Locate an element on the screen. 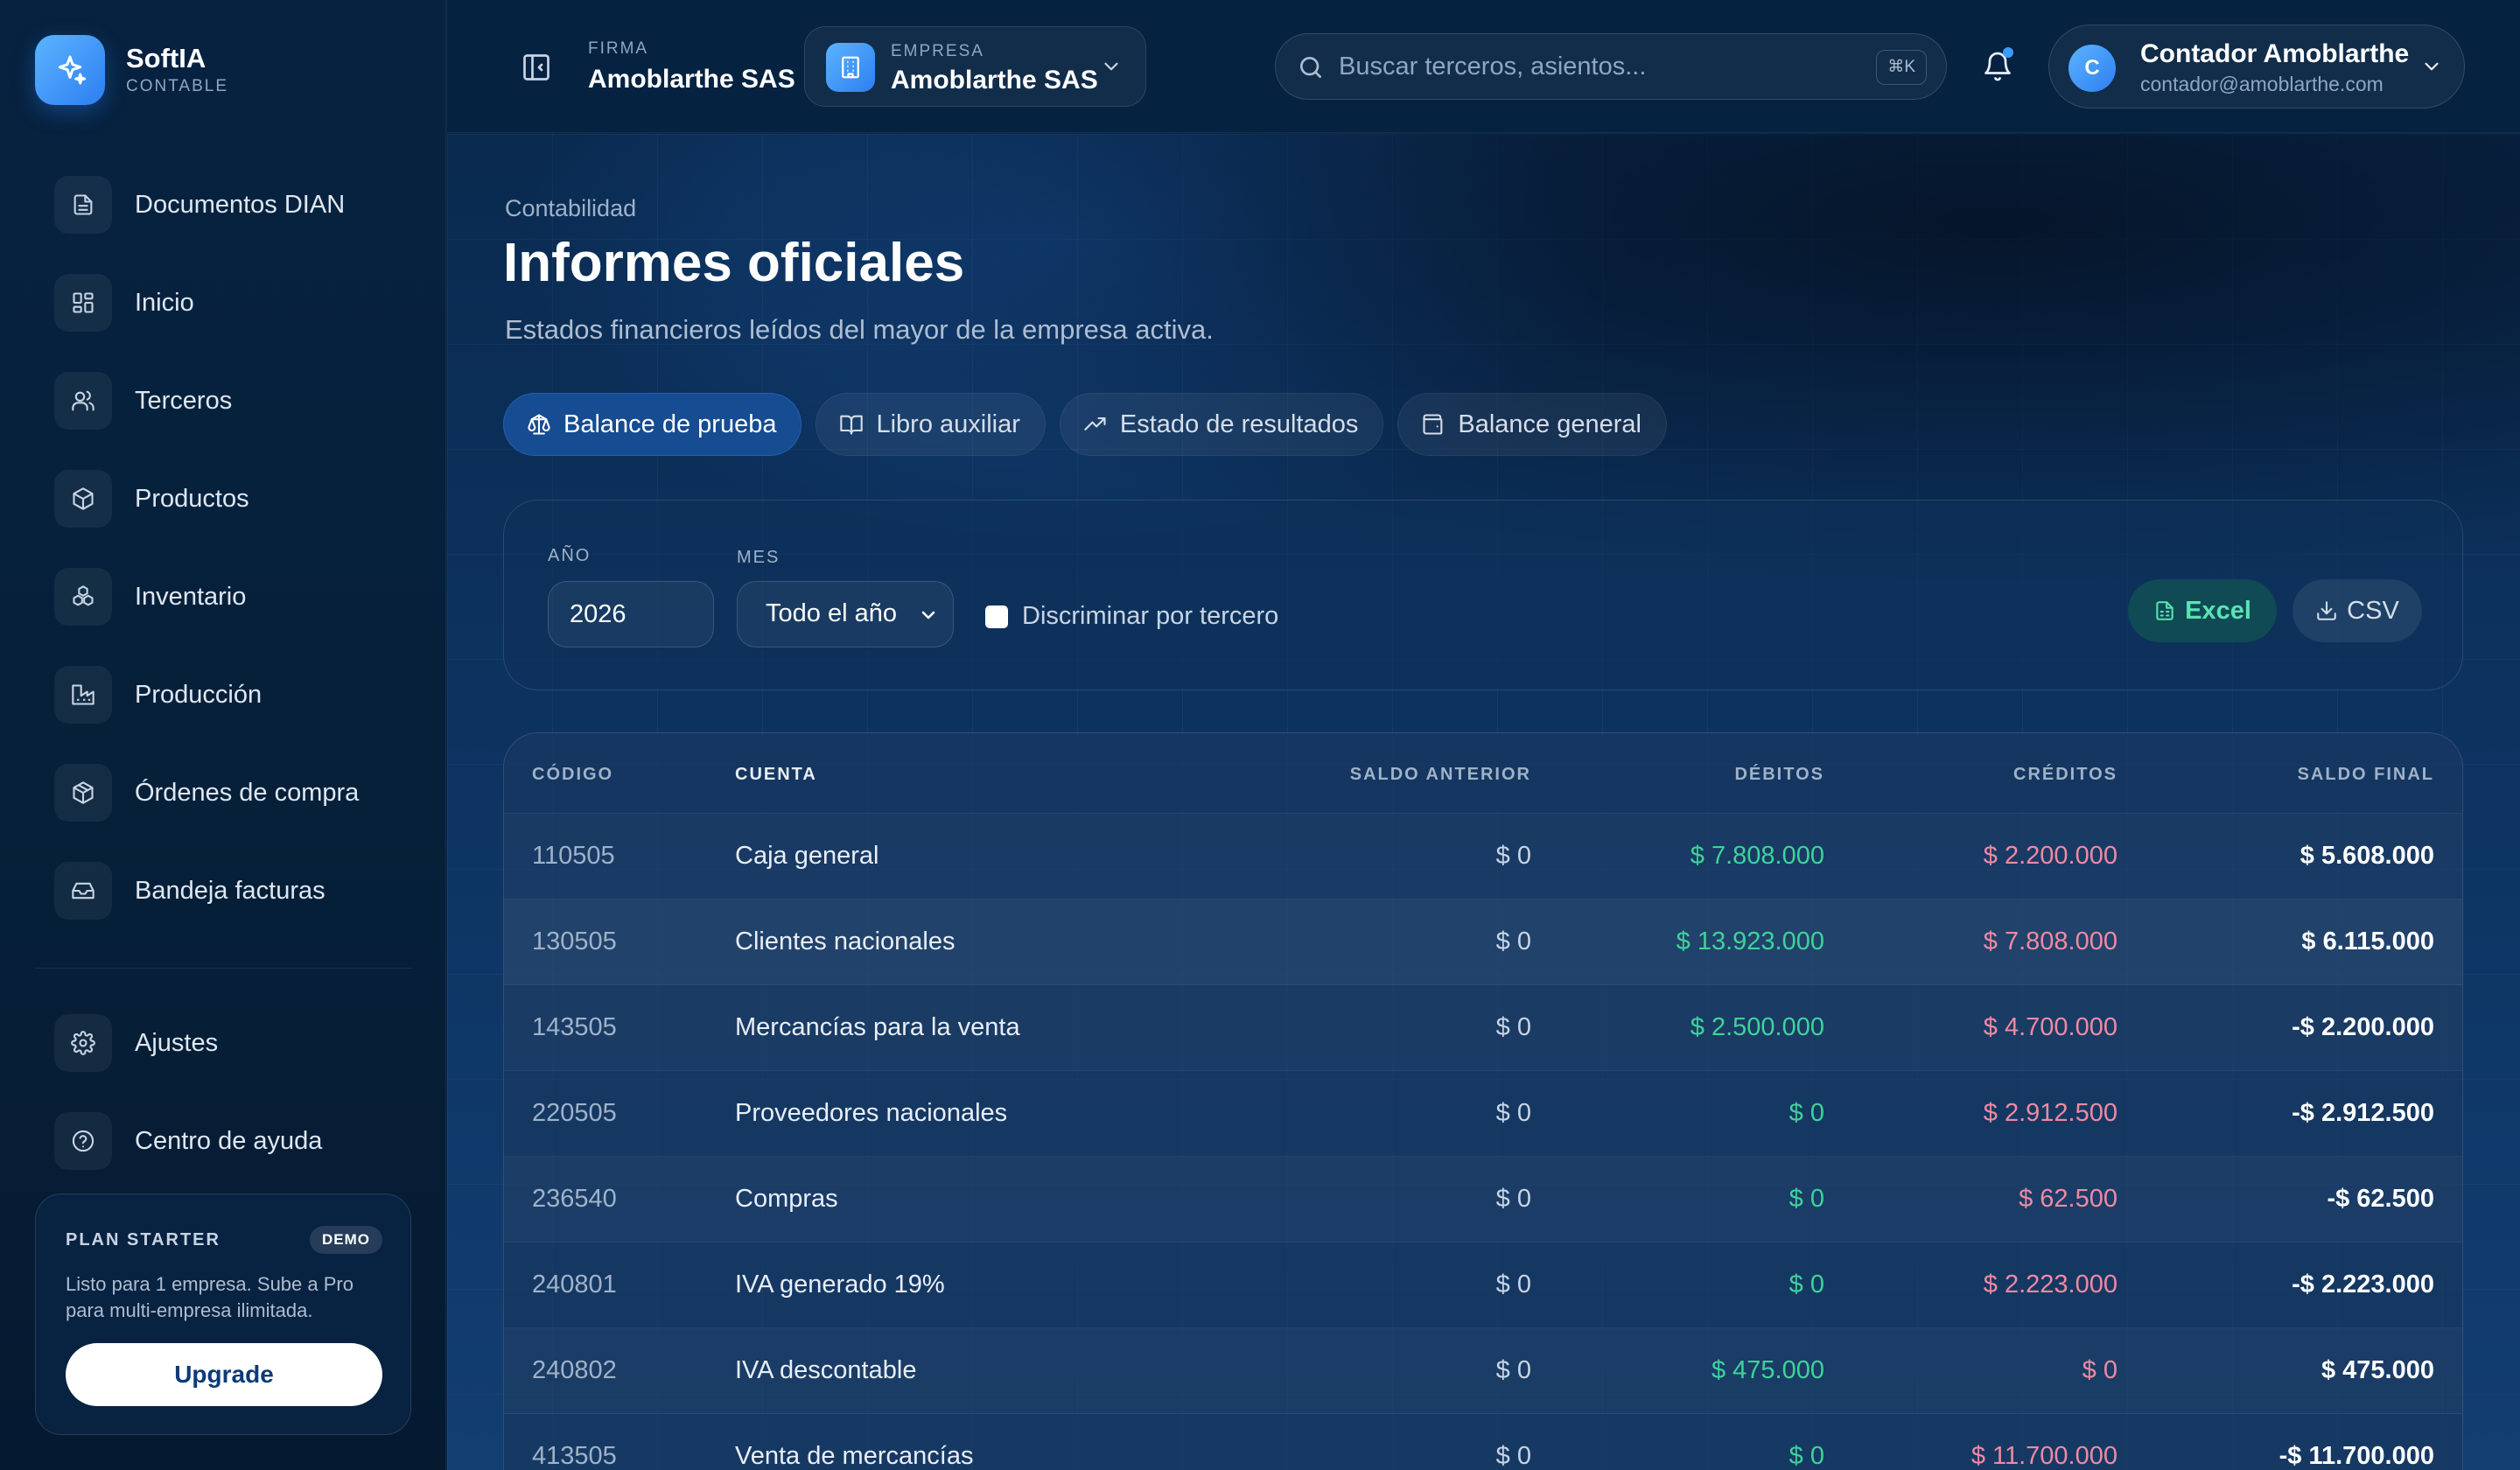 Image resolution: width=2520 pixels, height=1470 pixels. tab-label: Libro auxiliar is located at coordinates (948, 424).